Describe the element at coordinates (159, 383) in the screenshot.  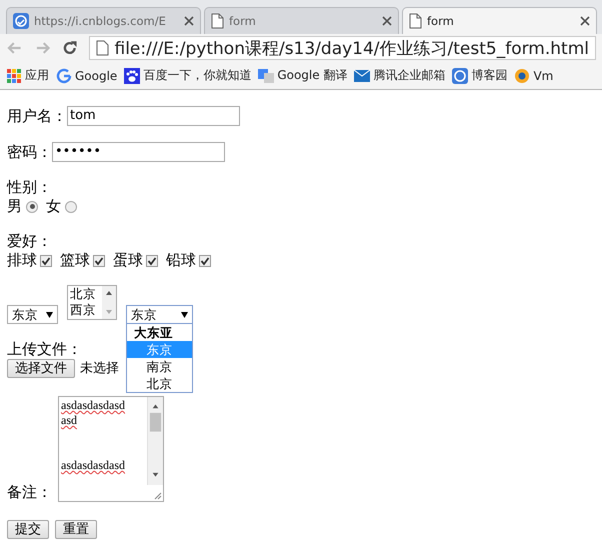
I see `dropdown-option: 北京` at that location.